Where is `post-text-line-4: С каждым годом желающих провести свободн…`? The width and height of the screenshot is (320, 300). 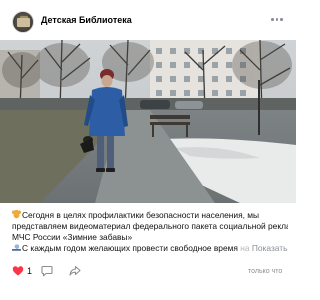 post-text-line-4: С каждым годом желающих провести свободн… is located at coordinates (150, 248).